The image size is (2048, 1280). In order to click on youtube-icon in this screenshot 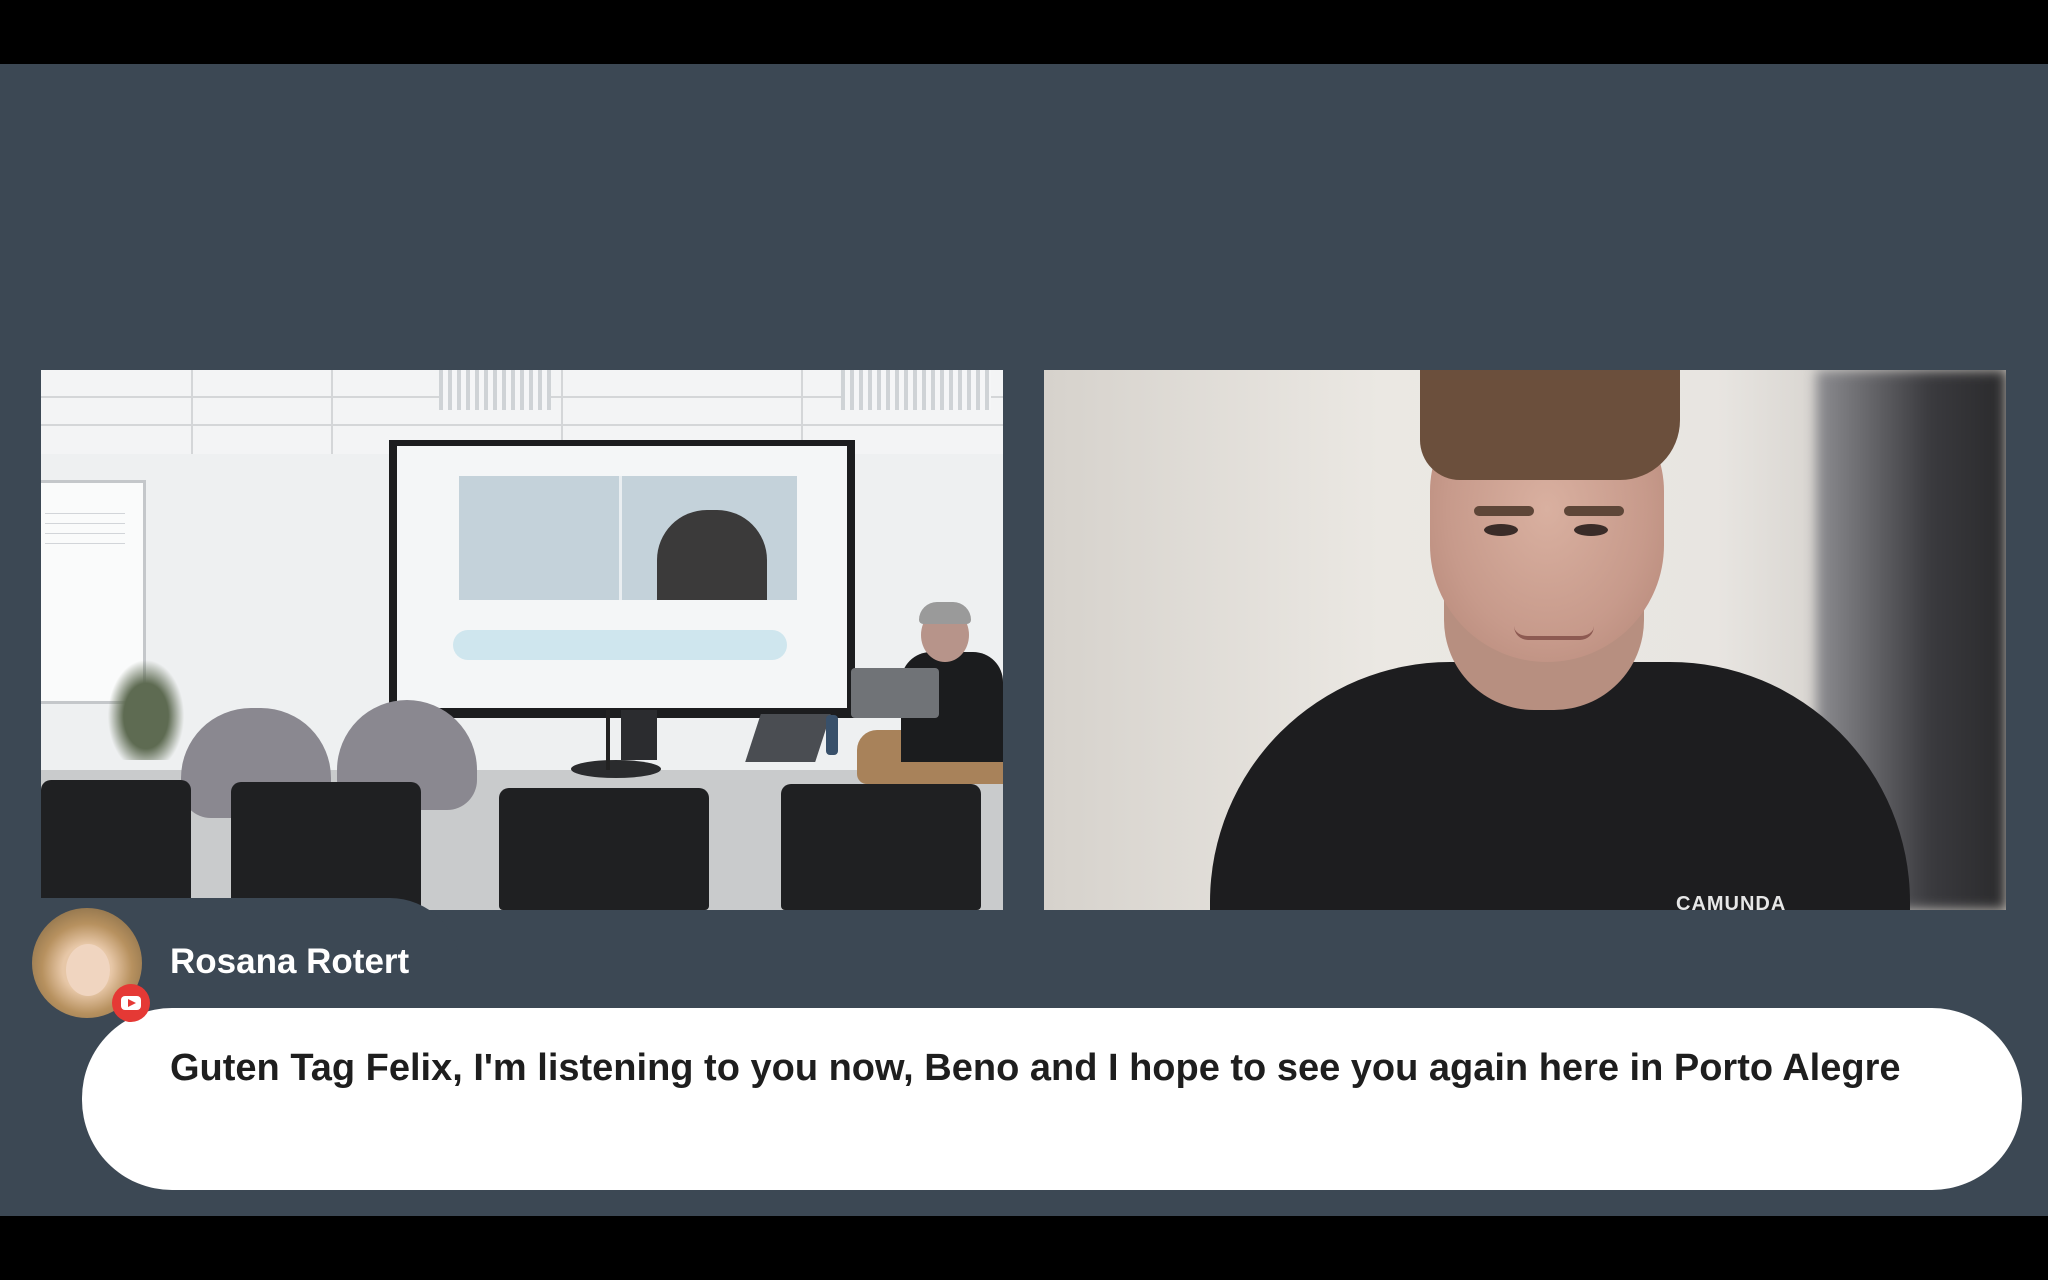, I will do `click(131, 1003)`.